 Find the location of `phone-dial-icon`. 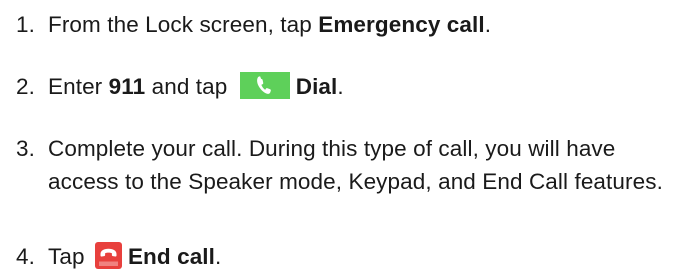

phone-dial-icon is located at coordinates (264, 85).